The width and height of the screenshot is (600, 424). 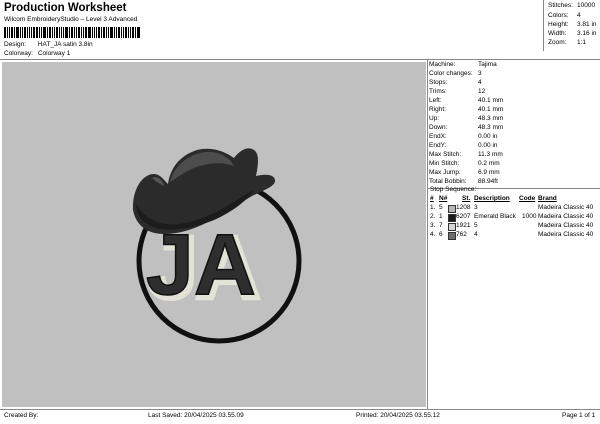 I want to click on col-number: #, so click(x=432, y=198).